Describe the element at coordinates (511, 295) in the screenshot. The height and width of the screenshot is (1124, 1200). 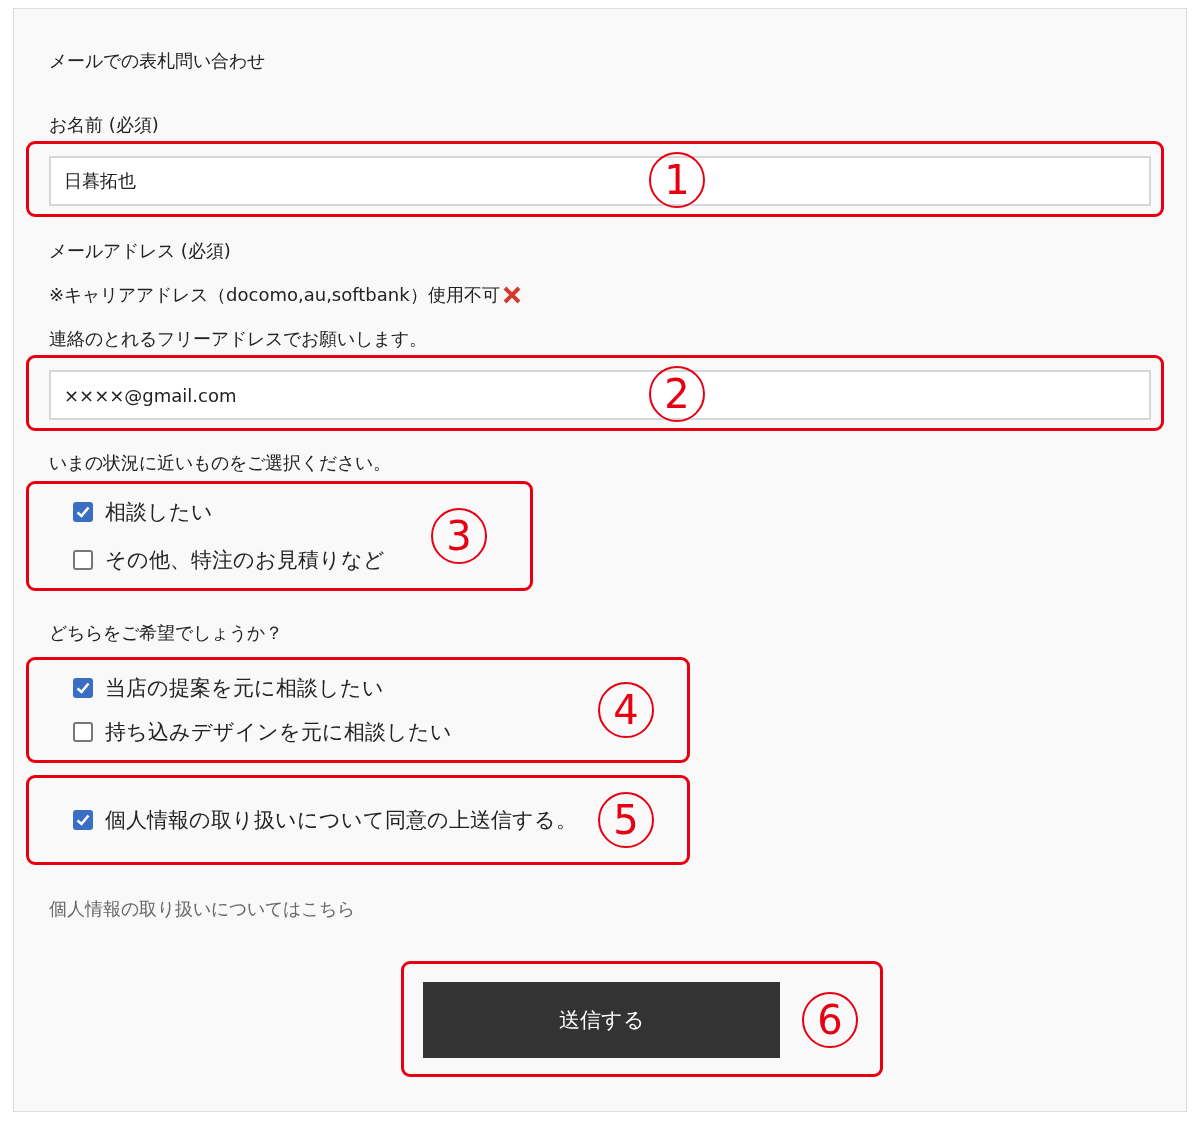
I see `cross-icon` at that location.